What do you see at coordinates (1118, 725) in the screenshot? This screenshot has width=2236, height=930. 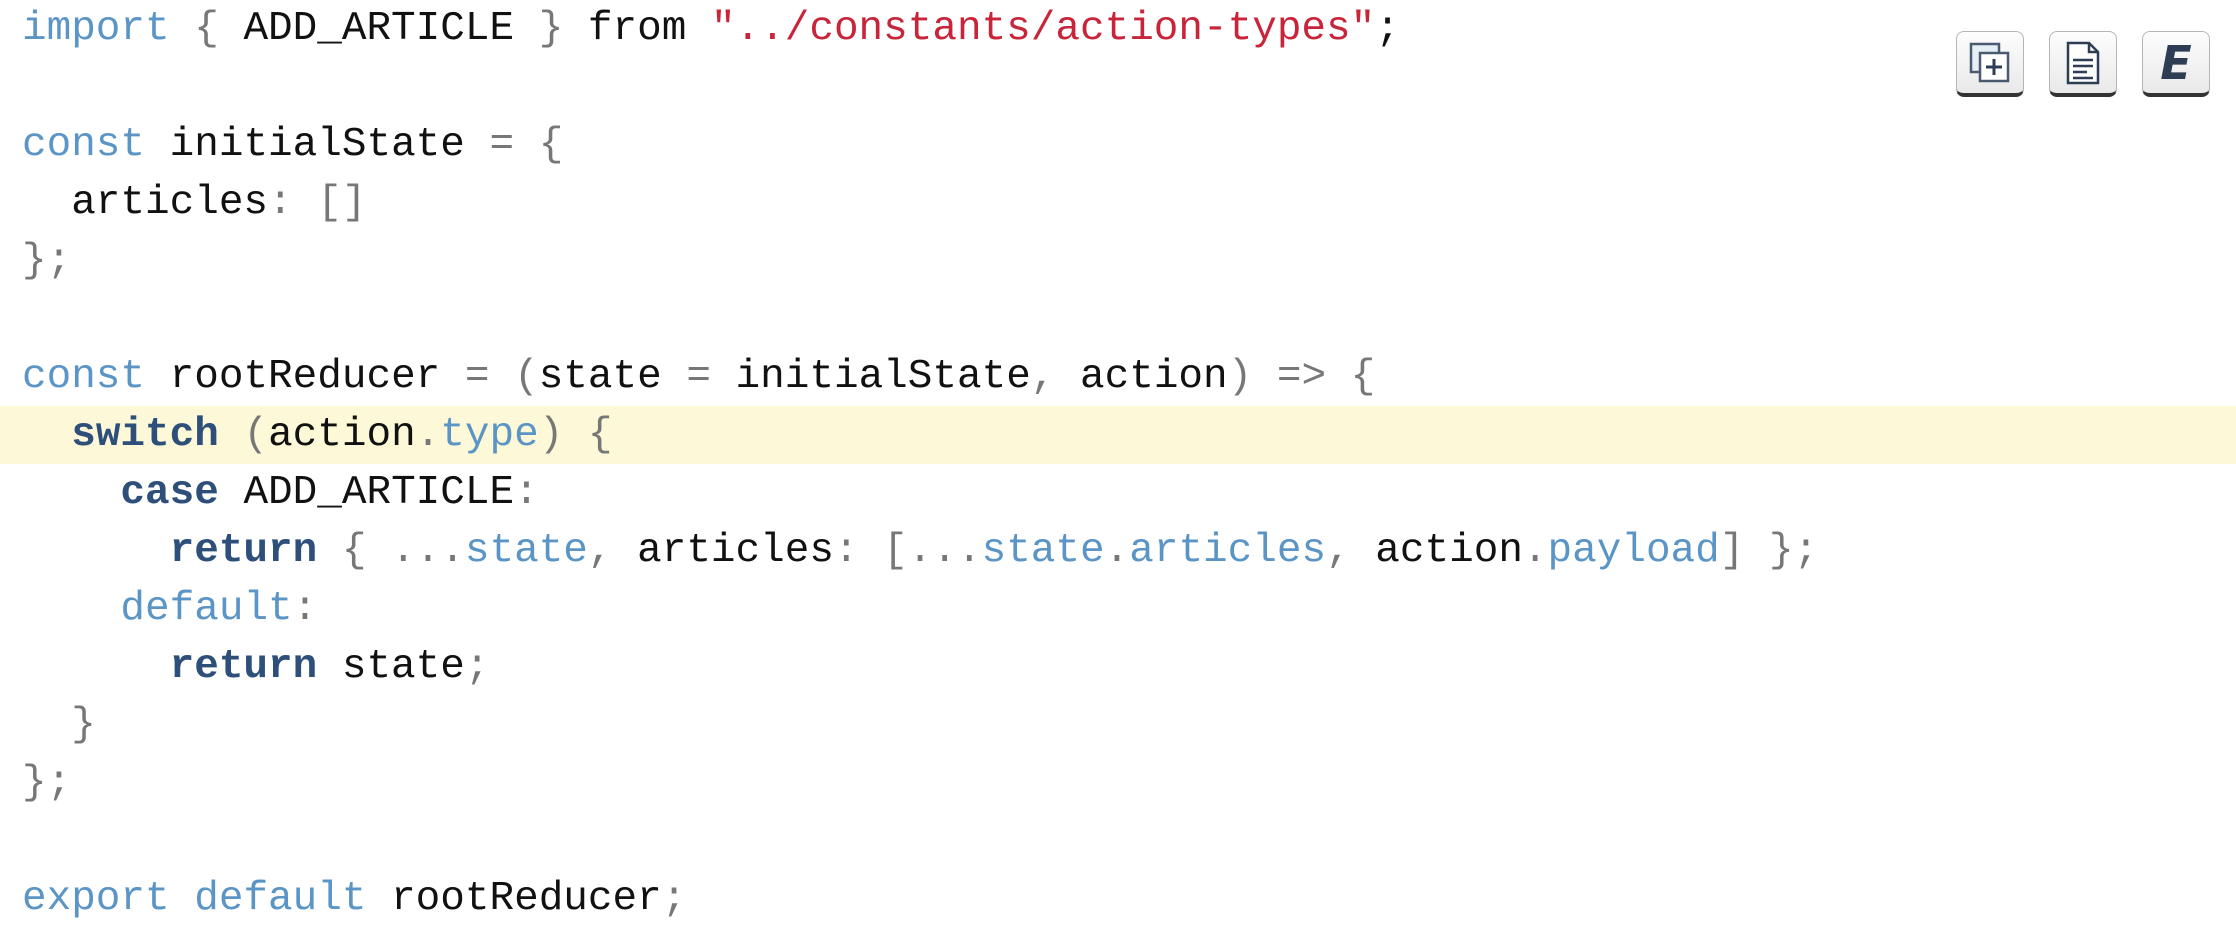 I see `code-line-13: }` at bounding box center [1118, 725].